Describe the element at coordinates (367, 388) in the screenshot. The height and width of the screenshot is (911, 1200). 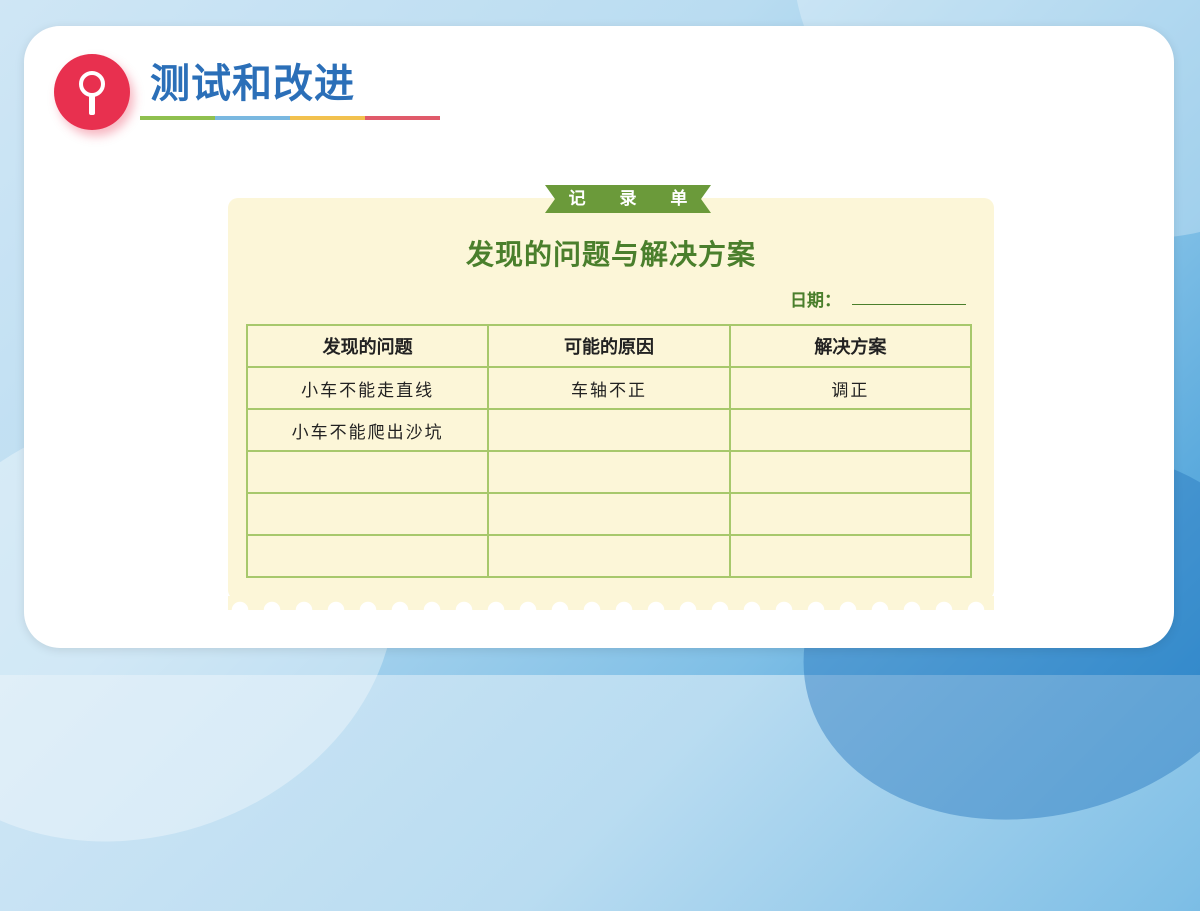
I see `problem-cell: 小车不能走直线` at that location.